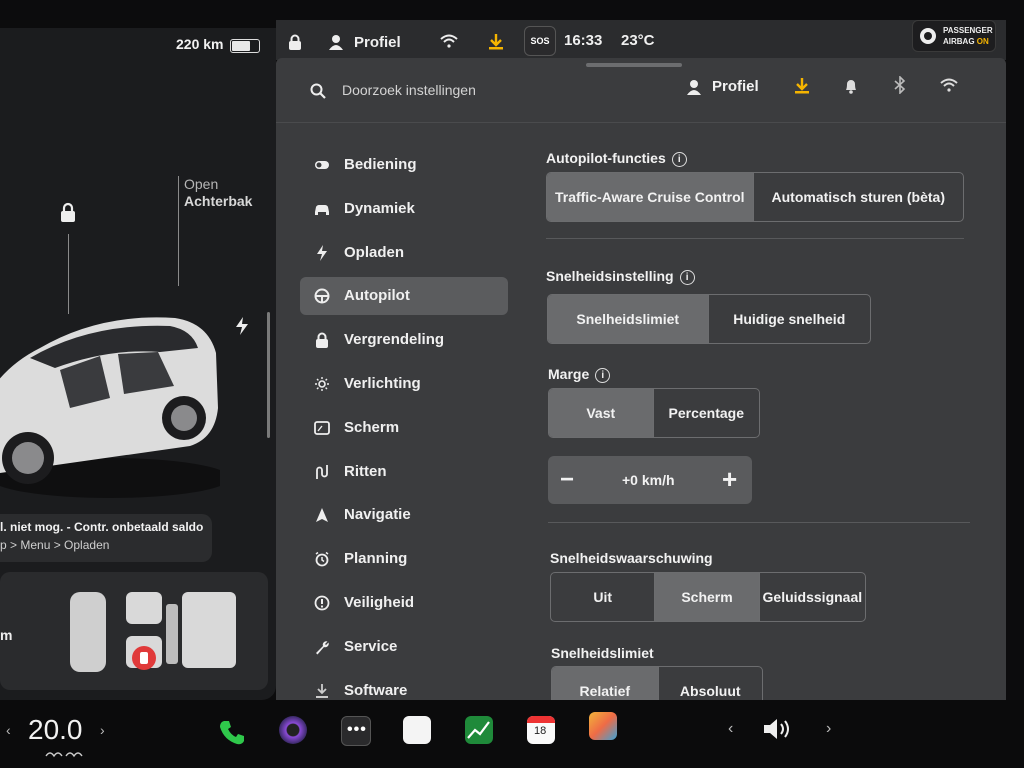  Describe the element at coordinates (318, 91) in the screenshot. I see `search-icon` at that location.